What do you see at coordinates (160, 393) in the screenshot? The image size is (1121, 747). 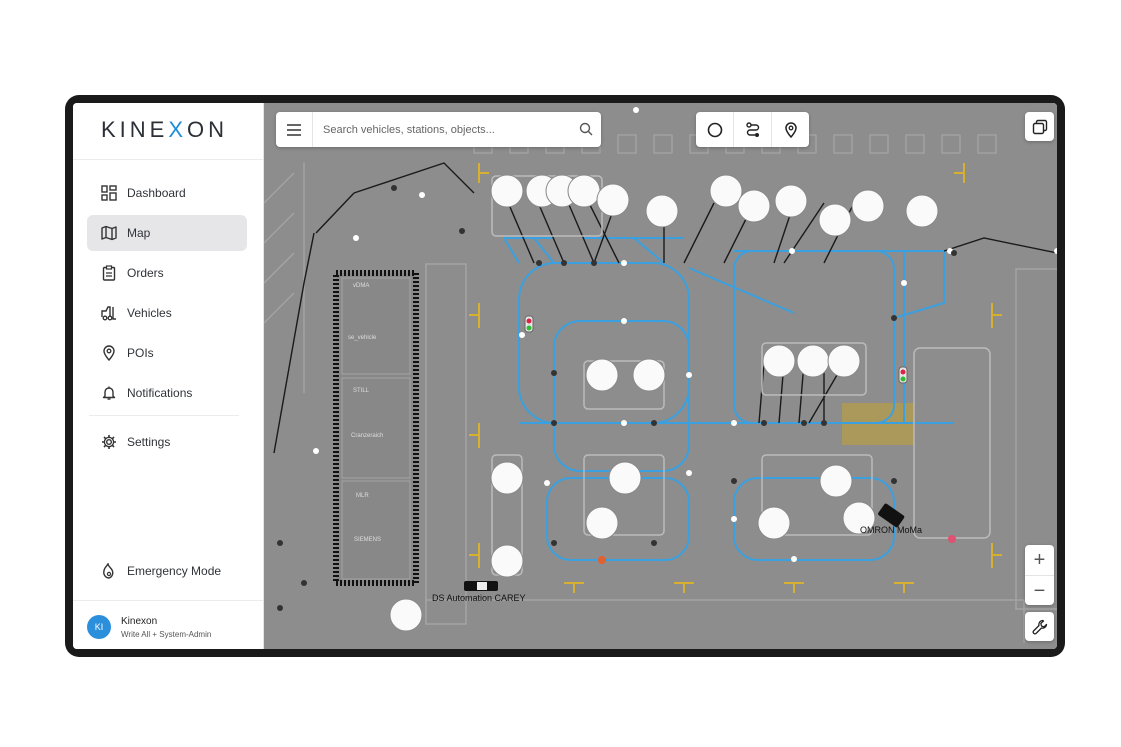 I see `sidebar-item-label: Notifications` at bounding box center [160, 393].